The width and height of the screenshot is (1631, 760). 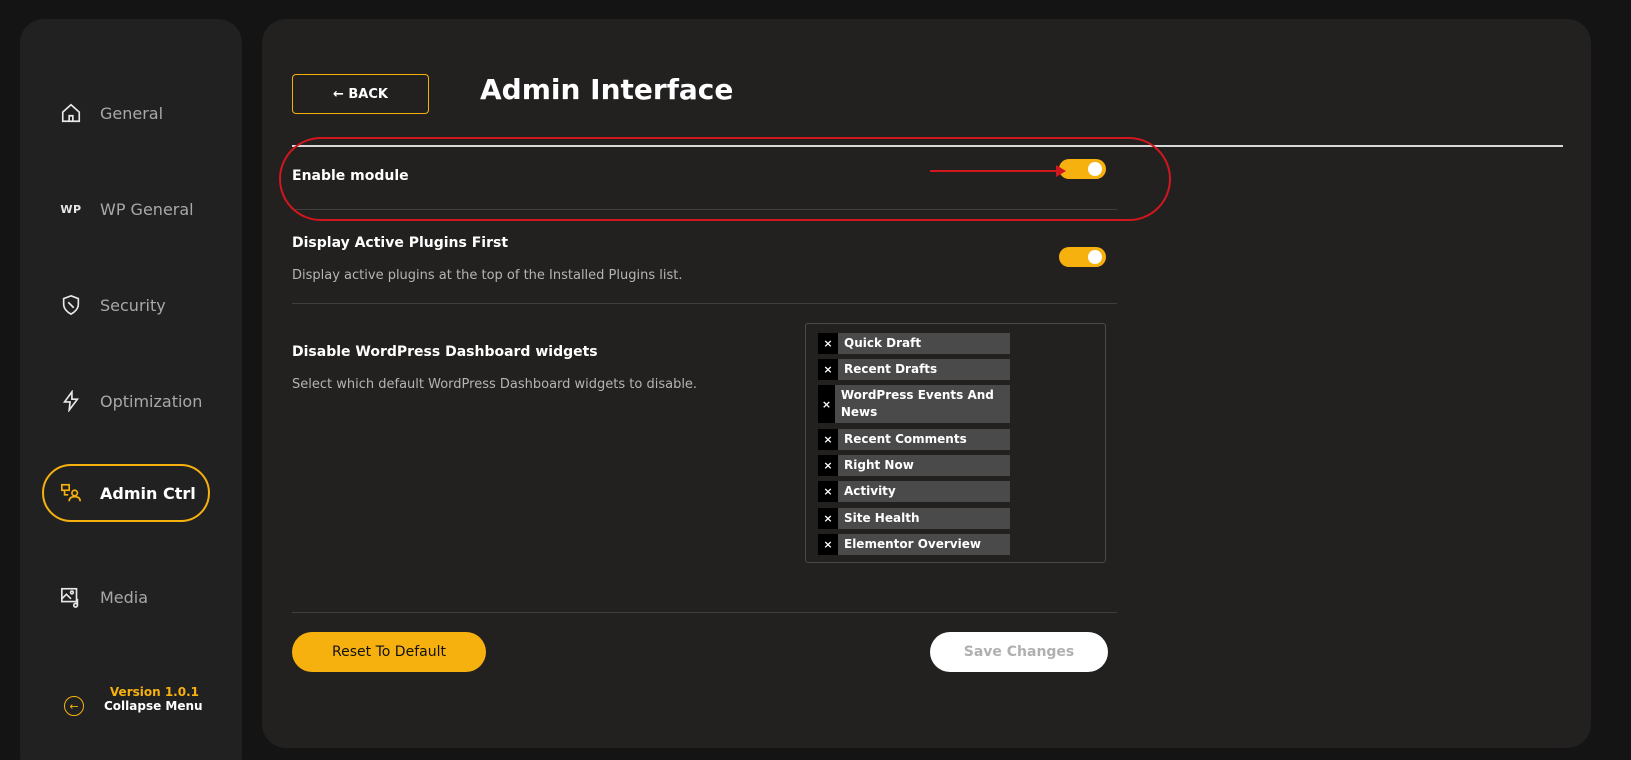 I want to click on sidebar-item-label: Media, so click(x=124, y=597).